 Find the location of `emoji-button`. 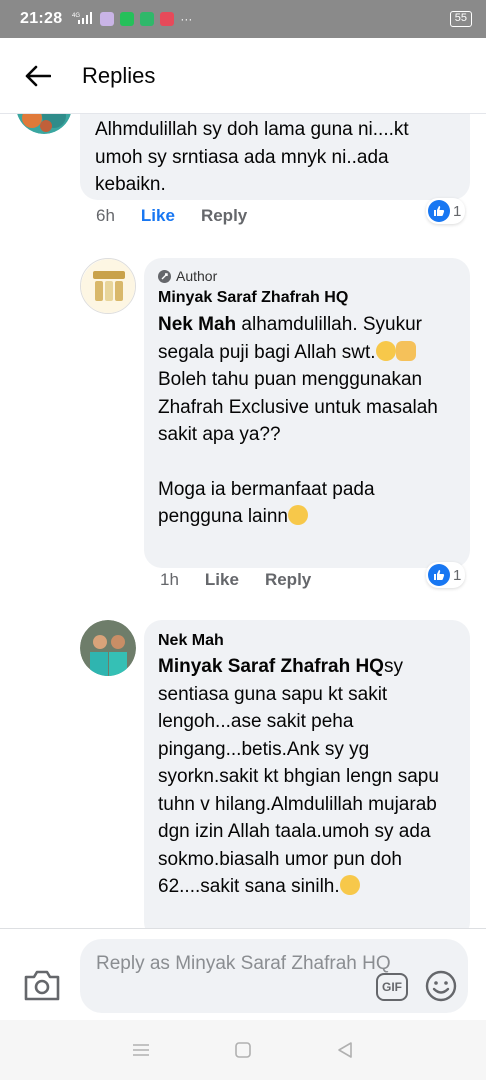

emoji-button is located at coordinates (441, 986).